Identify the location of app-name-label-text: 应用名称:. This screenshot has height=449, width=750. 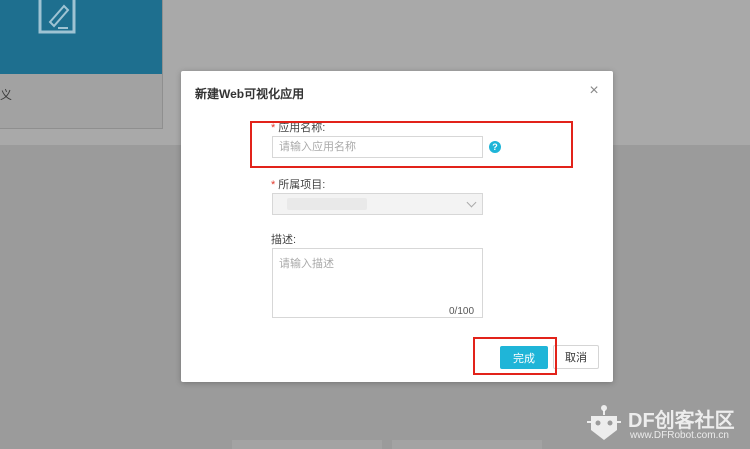
(302, 128).